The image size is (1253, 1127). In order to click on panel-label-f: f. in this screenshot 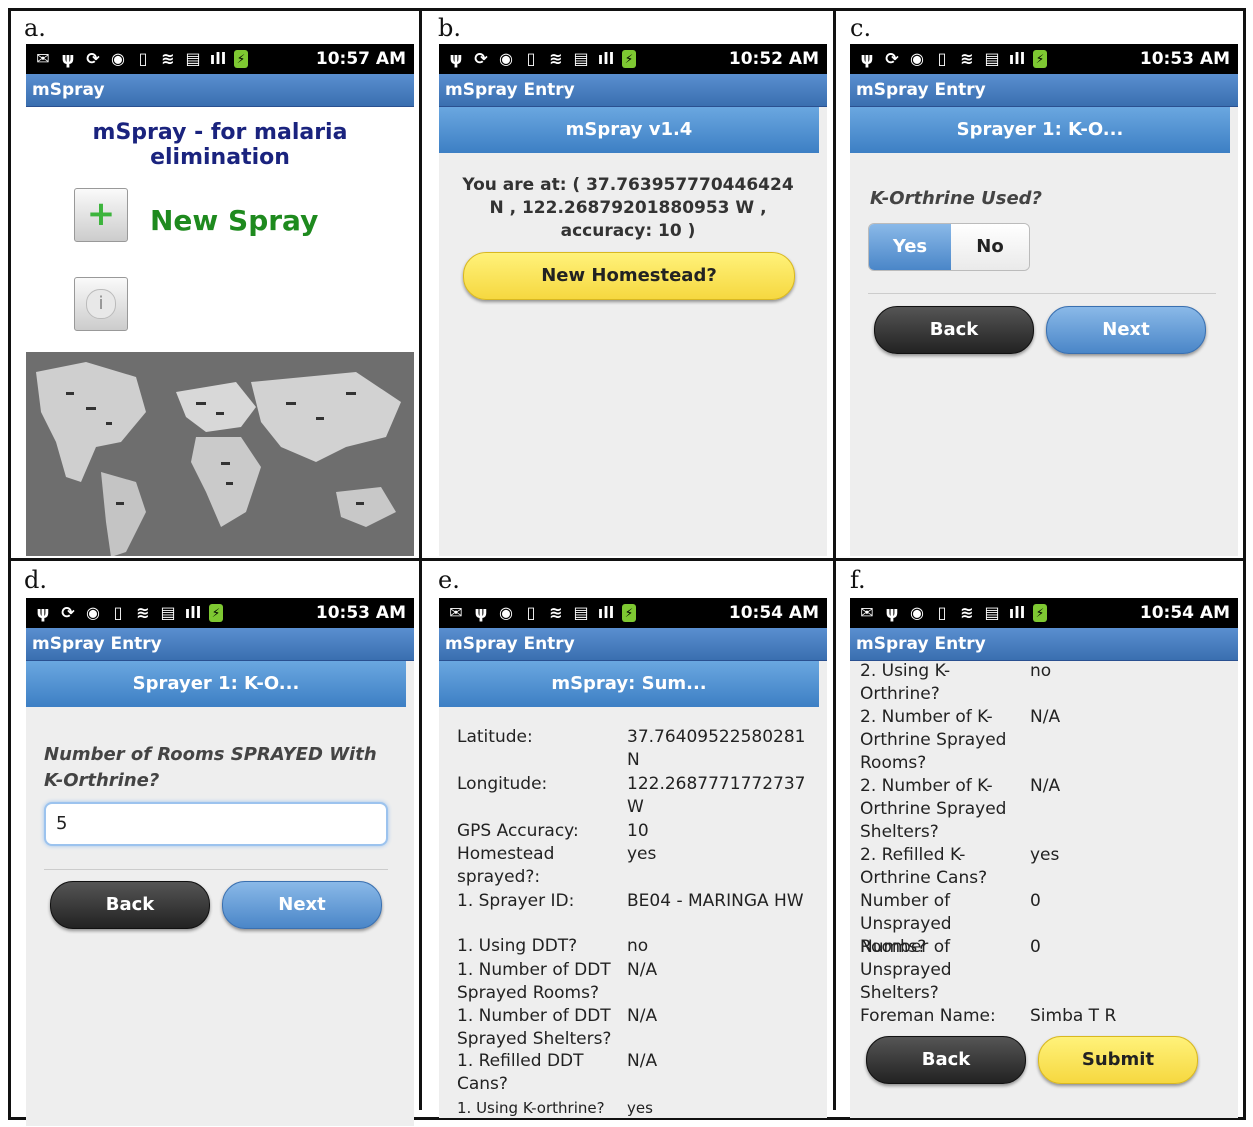, I will do `click(858, 580)`.